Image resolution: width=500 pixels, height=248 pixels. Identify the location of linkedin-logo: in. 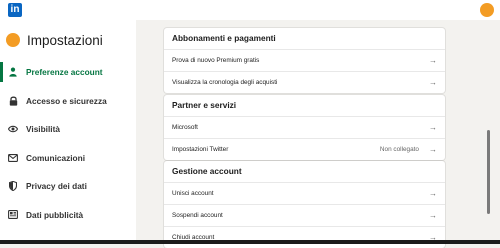
(15, 10).